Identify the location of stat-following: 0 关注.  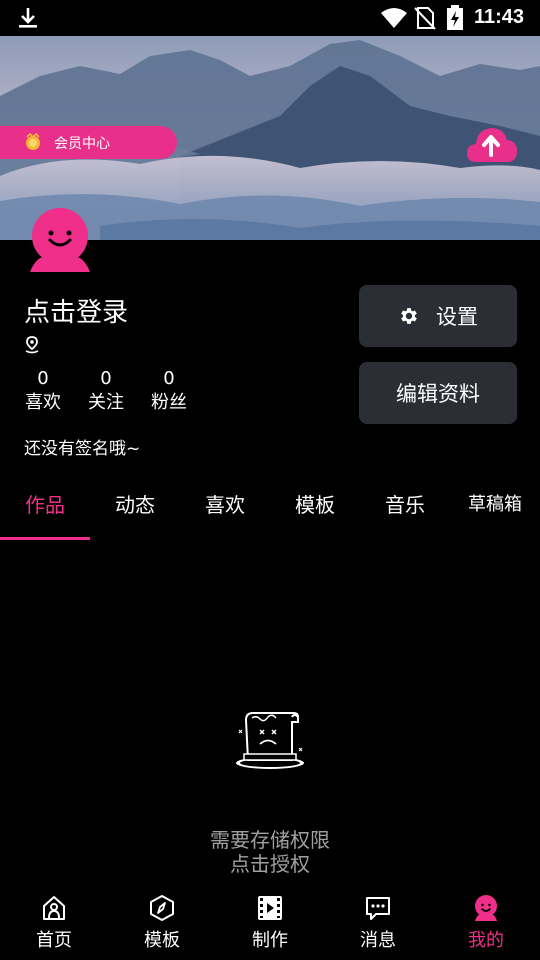
(106, 392).